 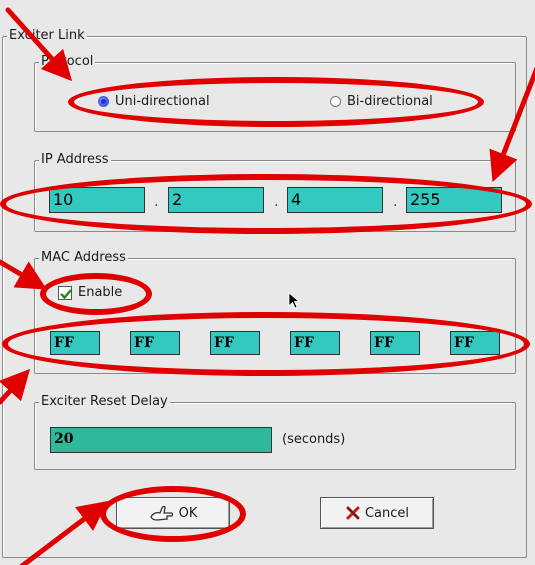 What do you see at coordinates (75, 160) in the screenshot?
I see `ip-address-label: IP Address` at bounding box center [75, 160].